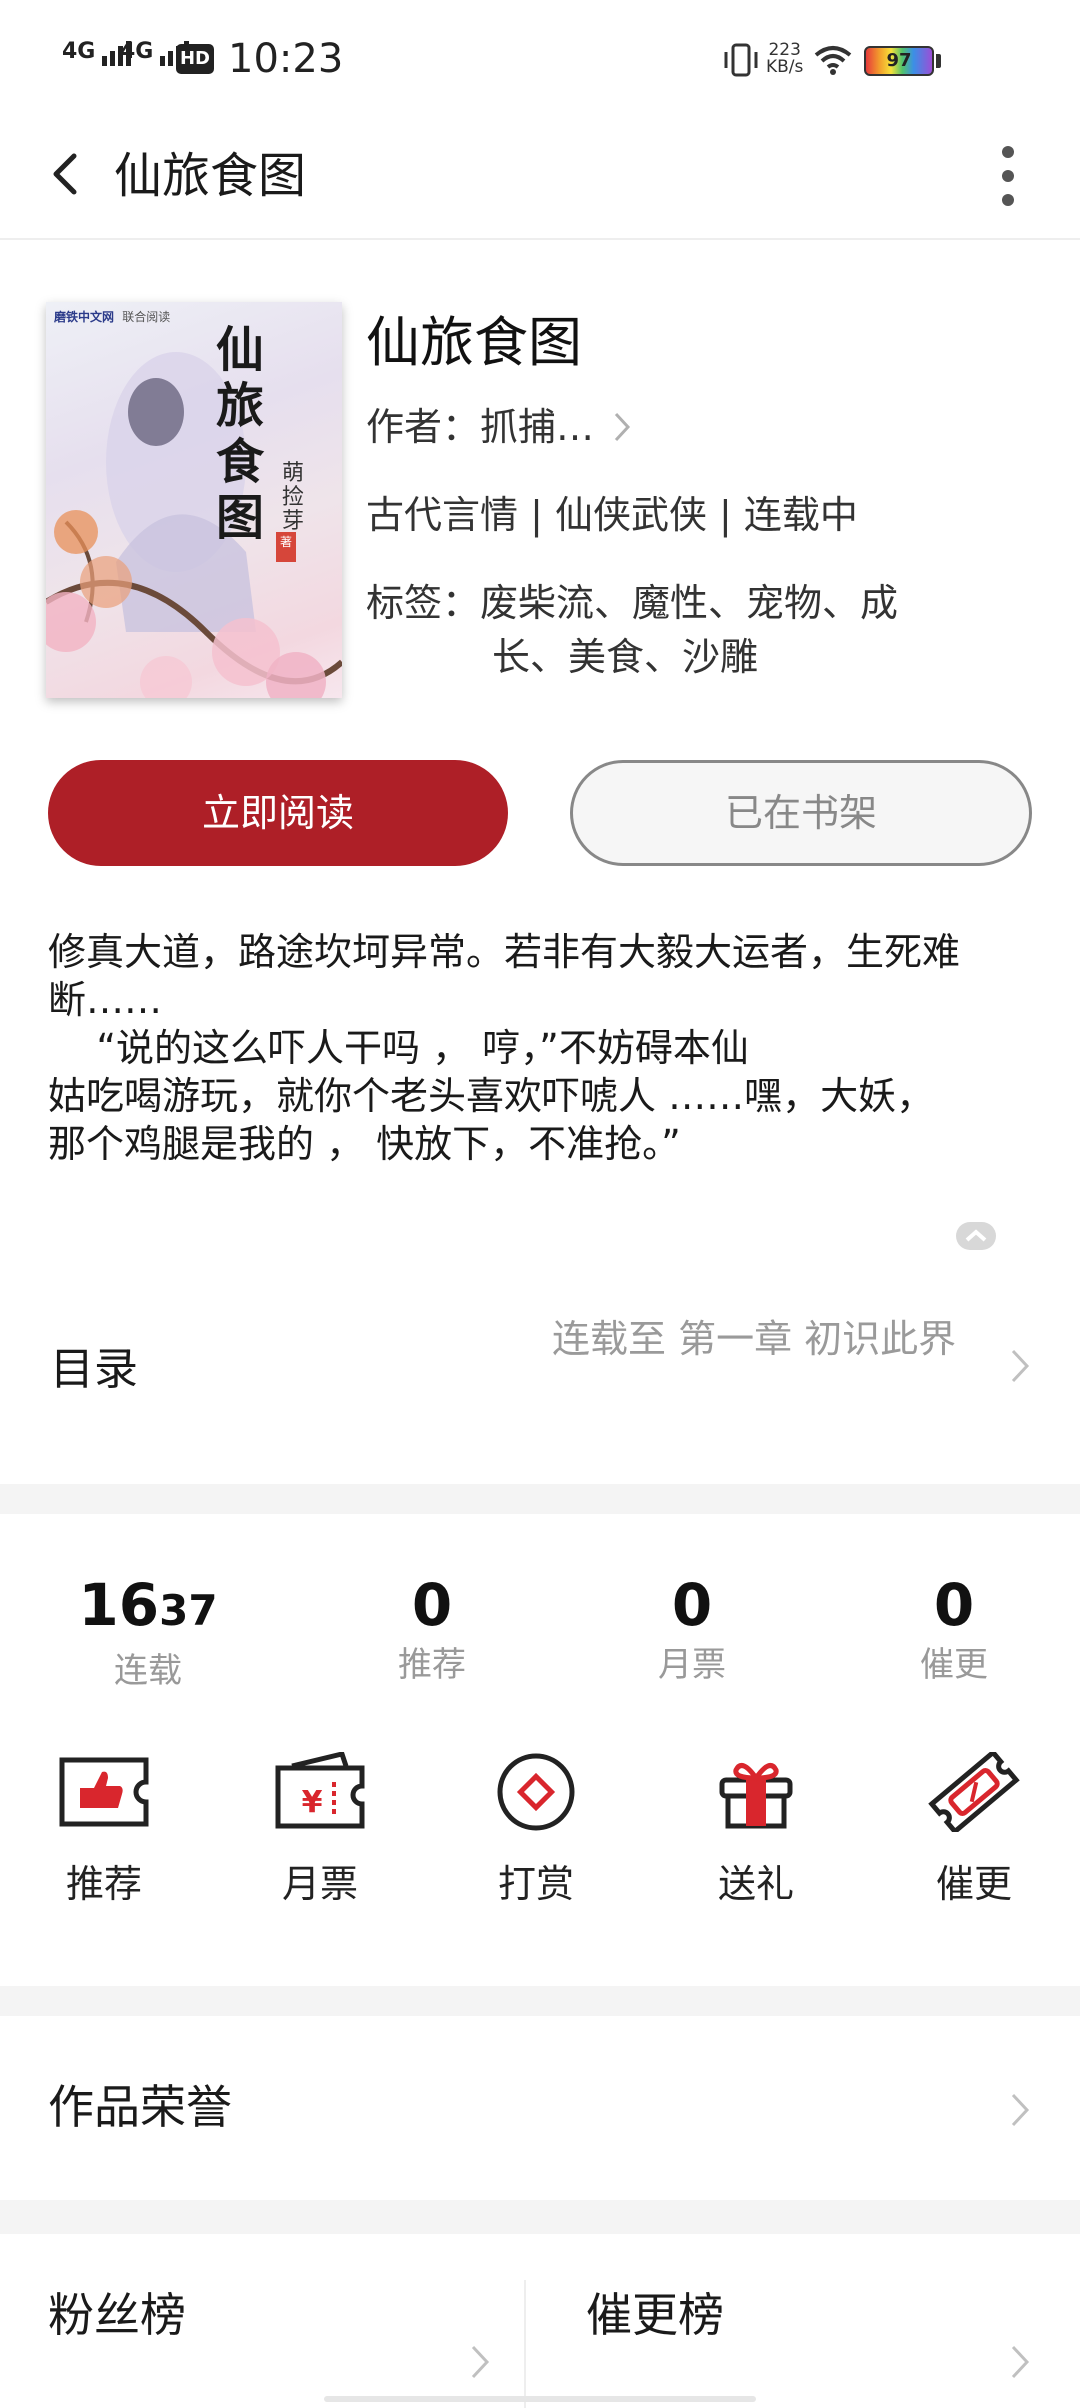 This screenshot has height=2408, width=1080. Describe the element at coordinates (756, 1796) in the screenshot. I see `gift-icon` at that location.